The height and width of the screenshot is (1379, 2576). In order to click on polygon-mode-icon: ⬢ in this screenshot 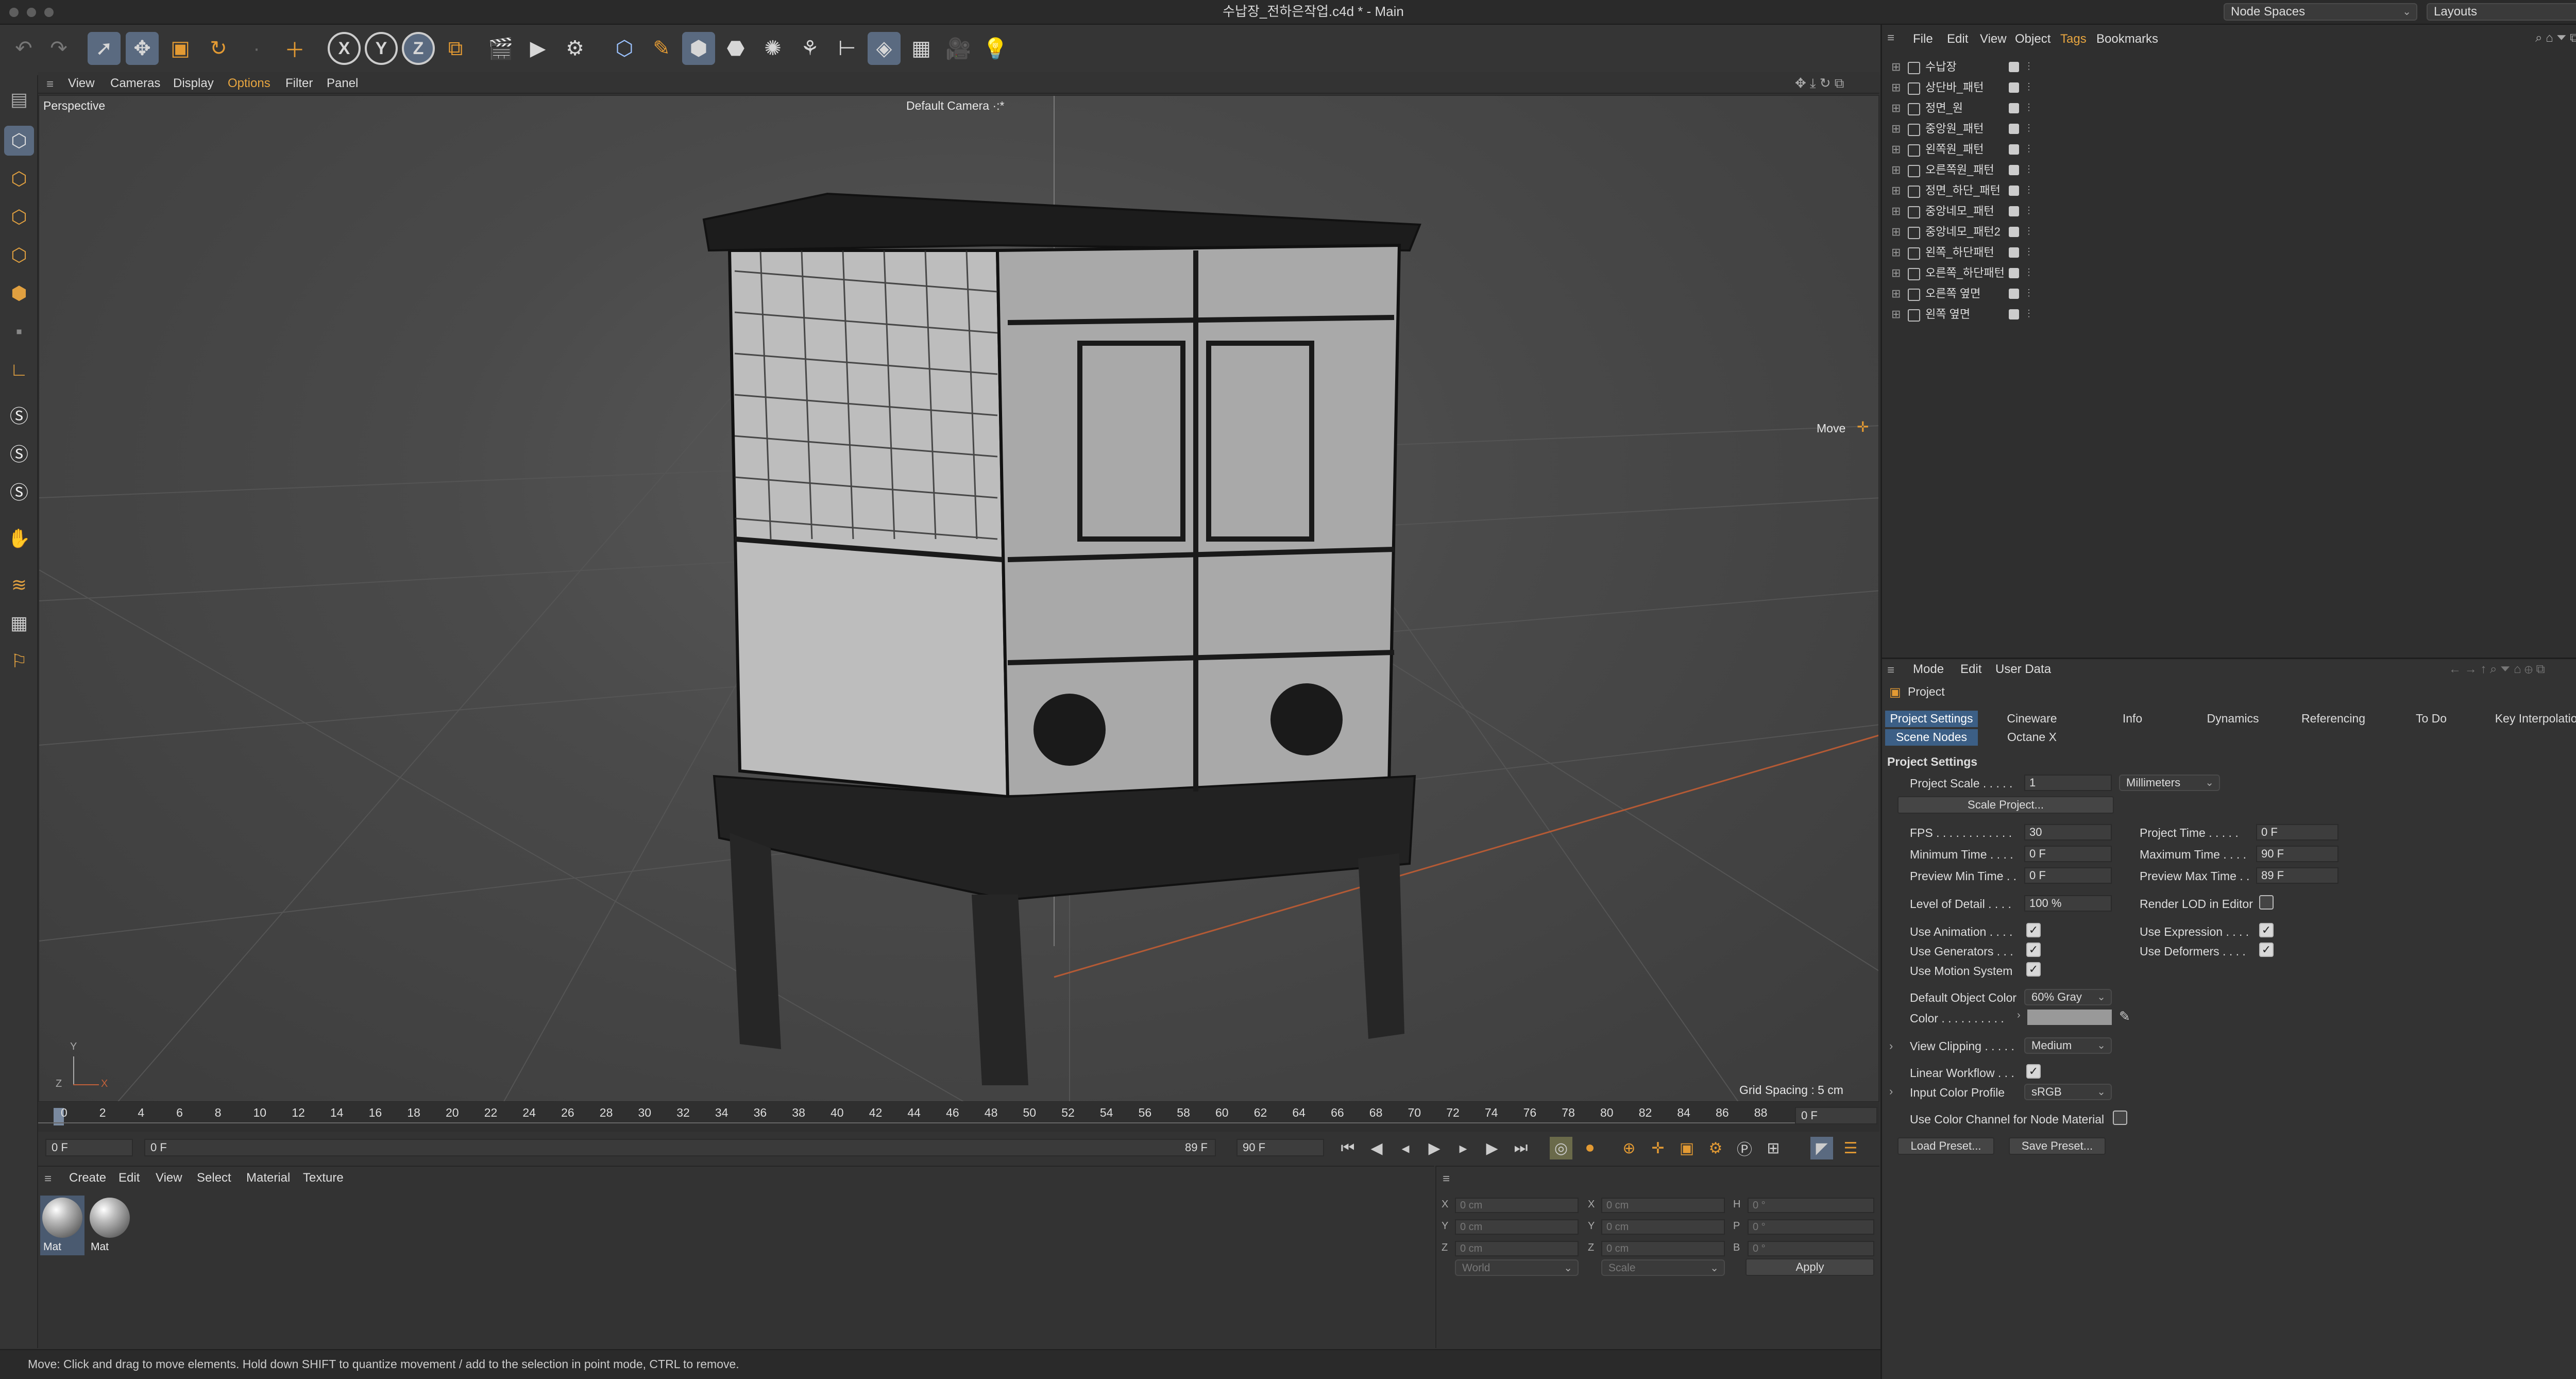, I will do `click(19, 293)`.